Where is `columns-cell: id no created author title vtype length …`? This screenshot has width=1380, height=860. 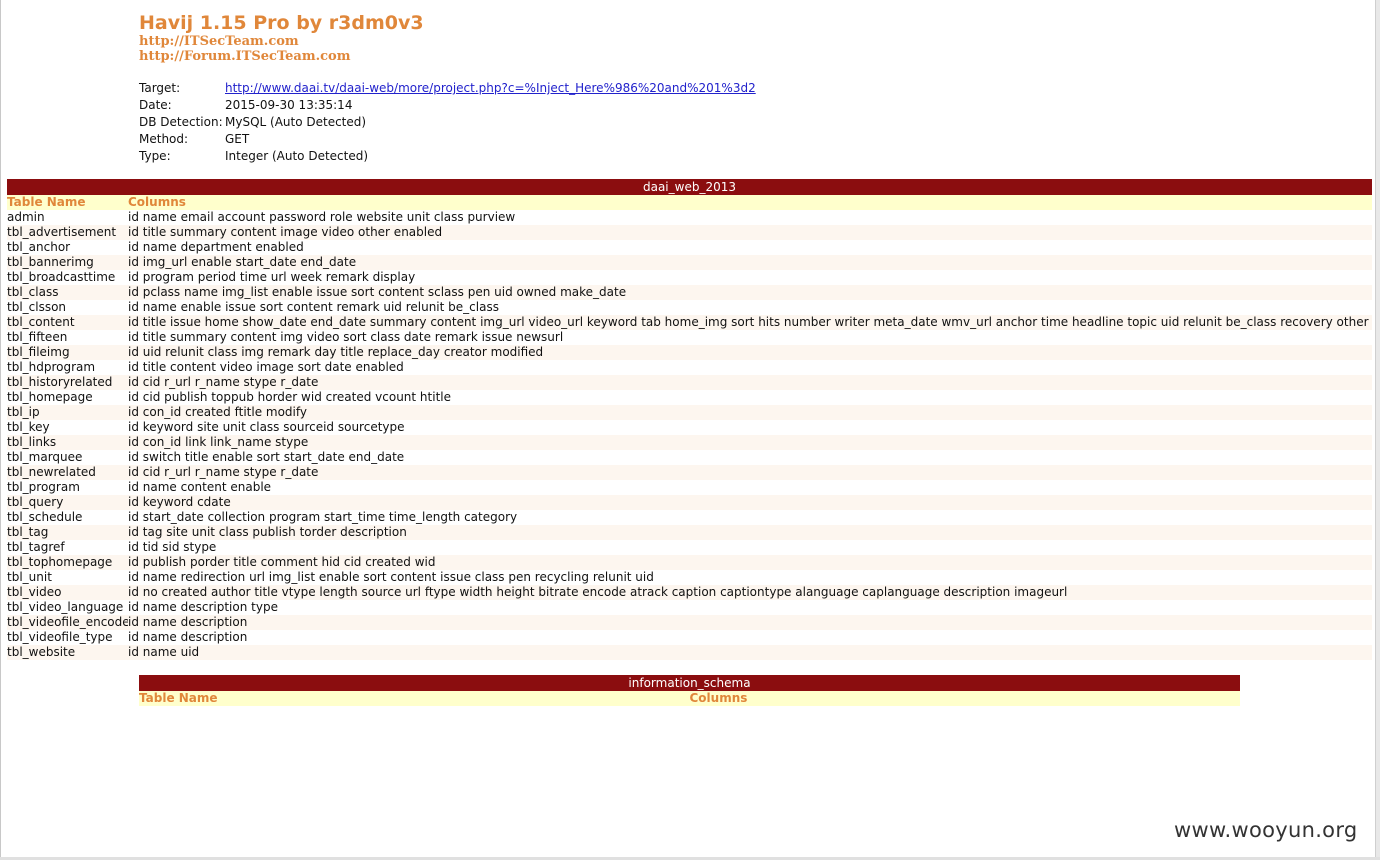 columns-cell: id no created author title vtype length … is located at coordinates (750, 592).